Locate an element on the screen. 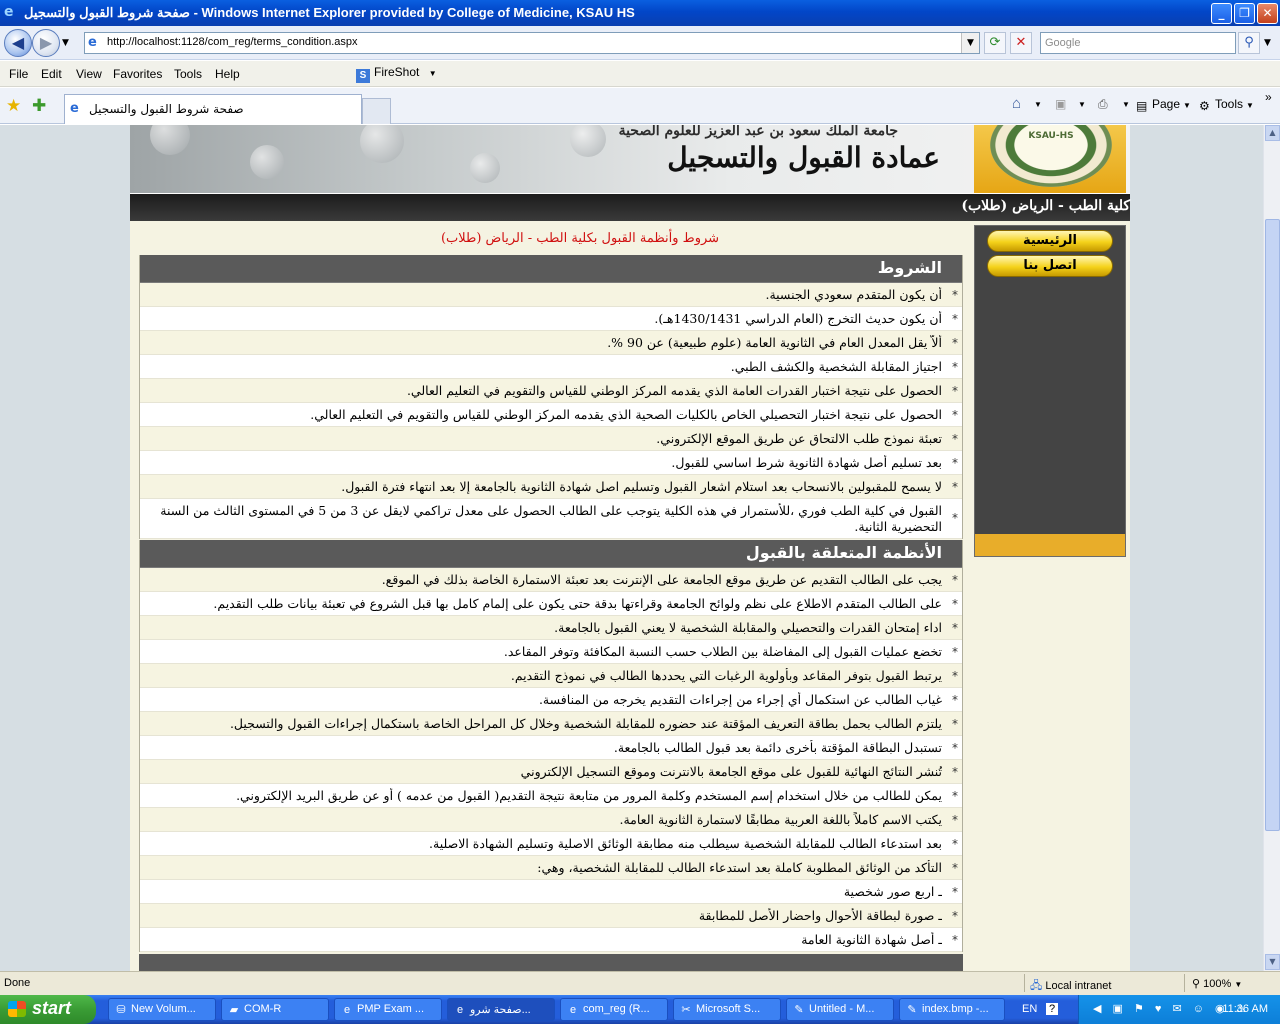 The image size is (1280, 1024). recent-pages-dropdown-icon: ▼ is located at coordinates (65, 43).